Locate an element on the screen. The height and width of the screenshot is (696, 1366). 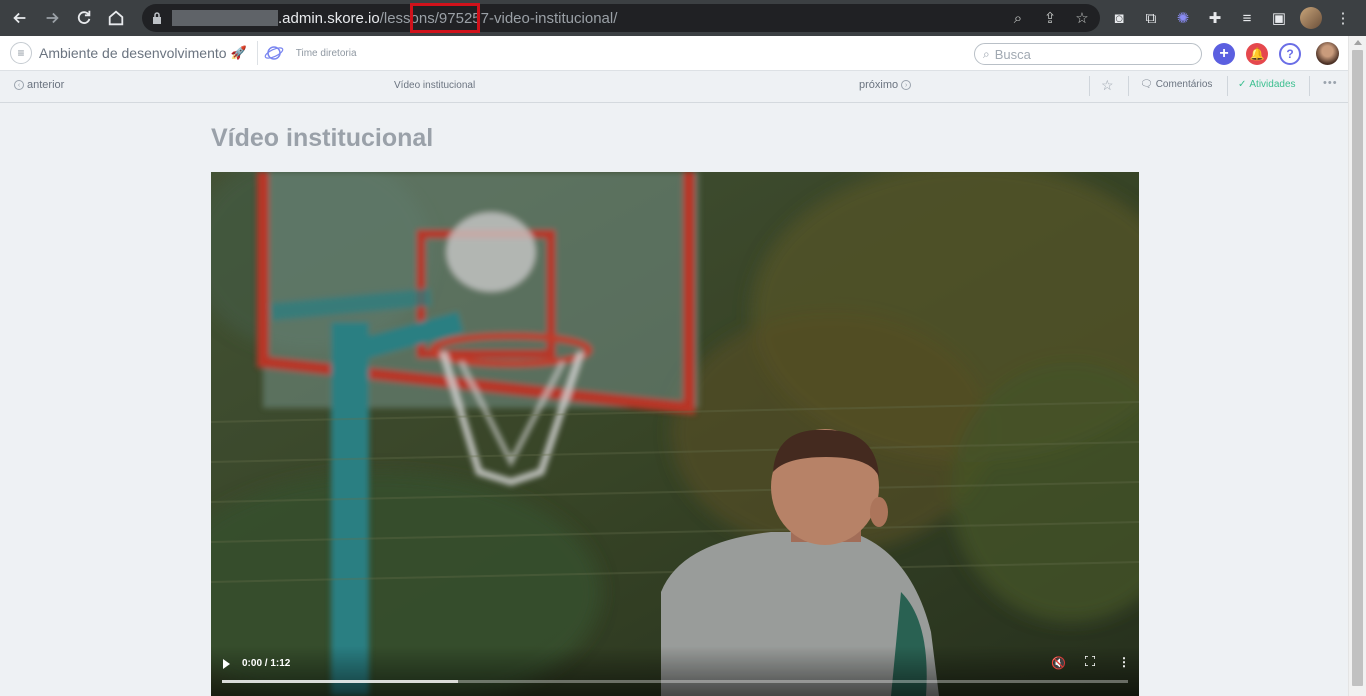
reload-icon is located at coordinates (84, 17).